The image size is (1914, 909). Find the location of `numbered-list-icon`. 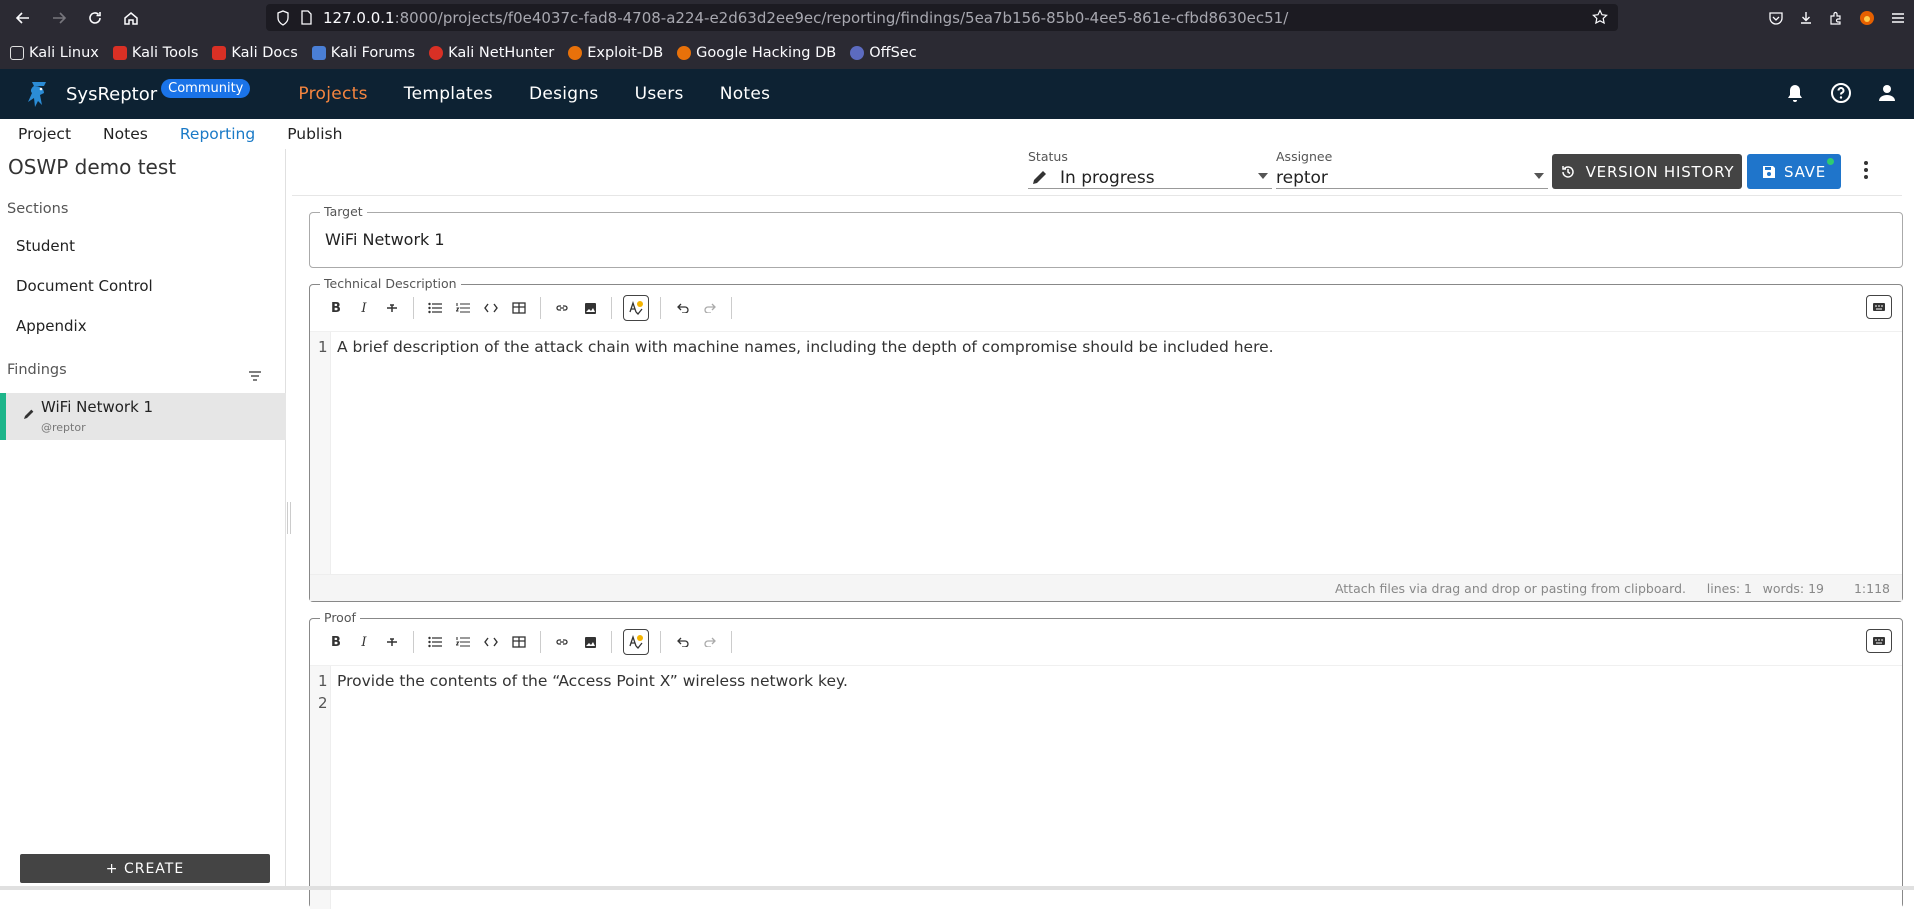

numbered-list-icon is located at coordinates (463, 308).